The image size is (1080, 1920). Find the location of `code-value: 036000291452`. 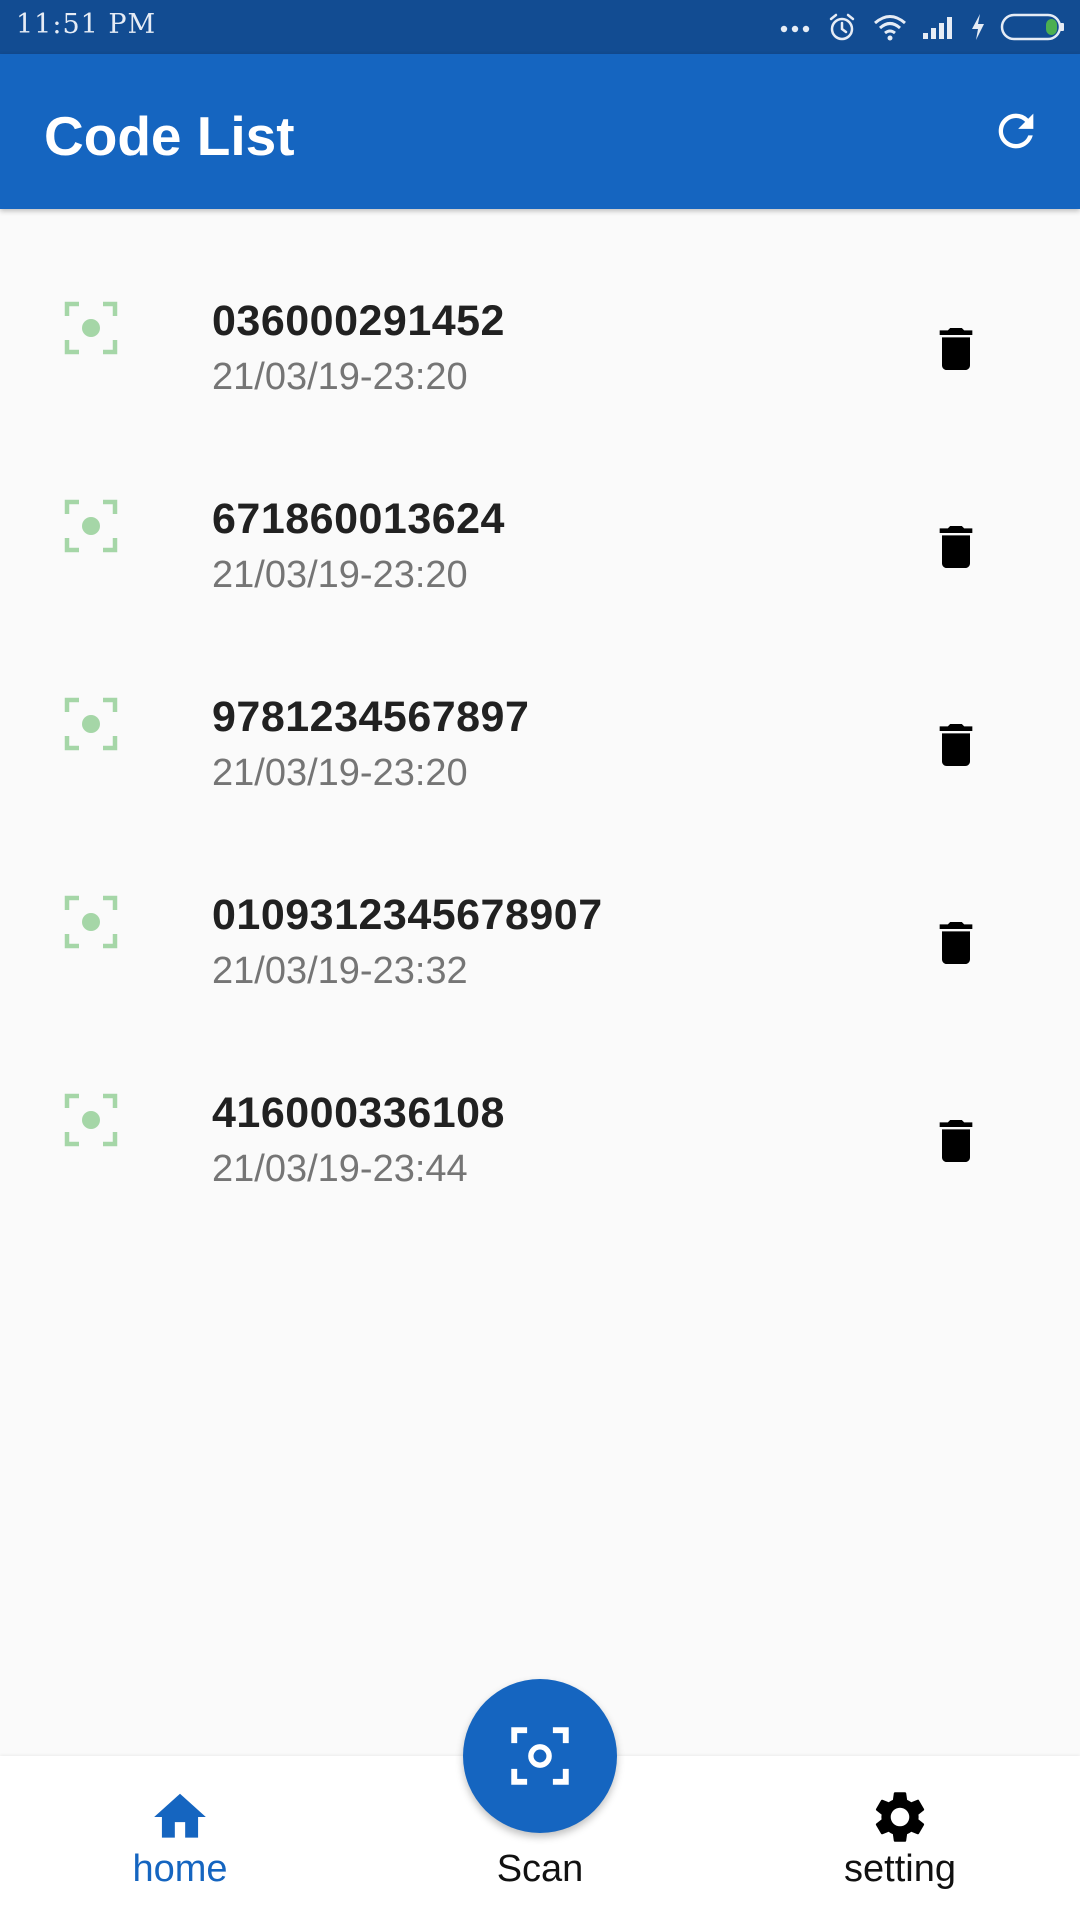

code-value: 036000291452 is located at coordinates (358, 321).